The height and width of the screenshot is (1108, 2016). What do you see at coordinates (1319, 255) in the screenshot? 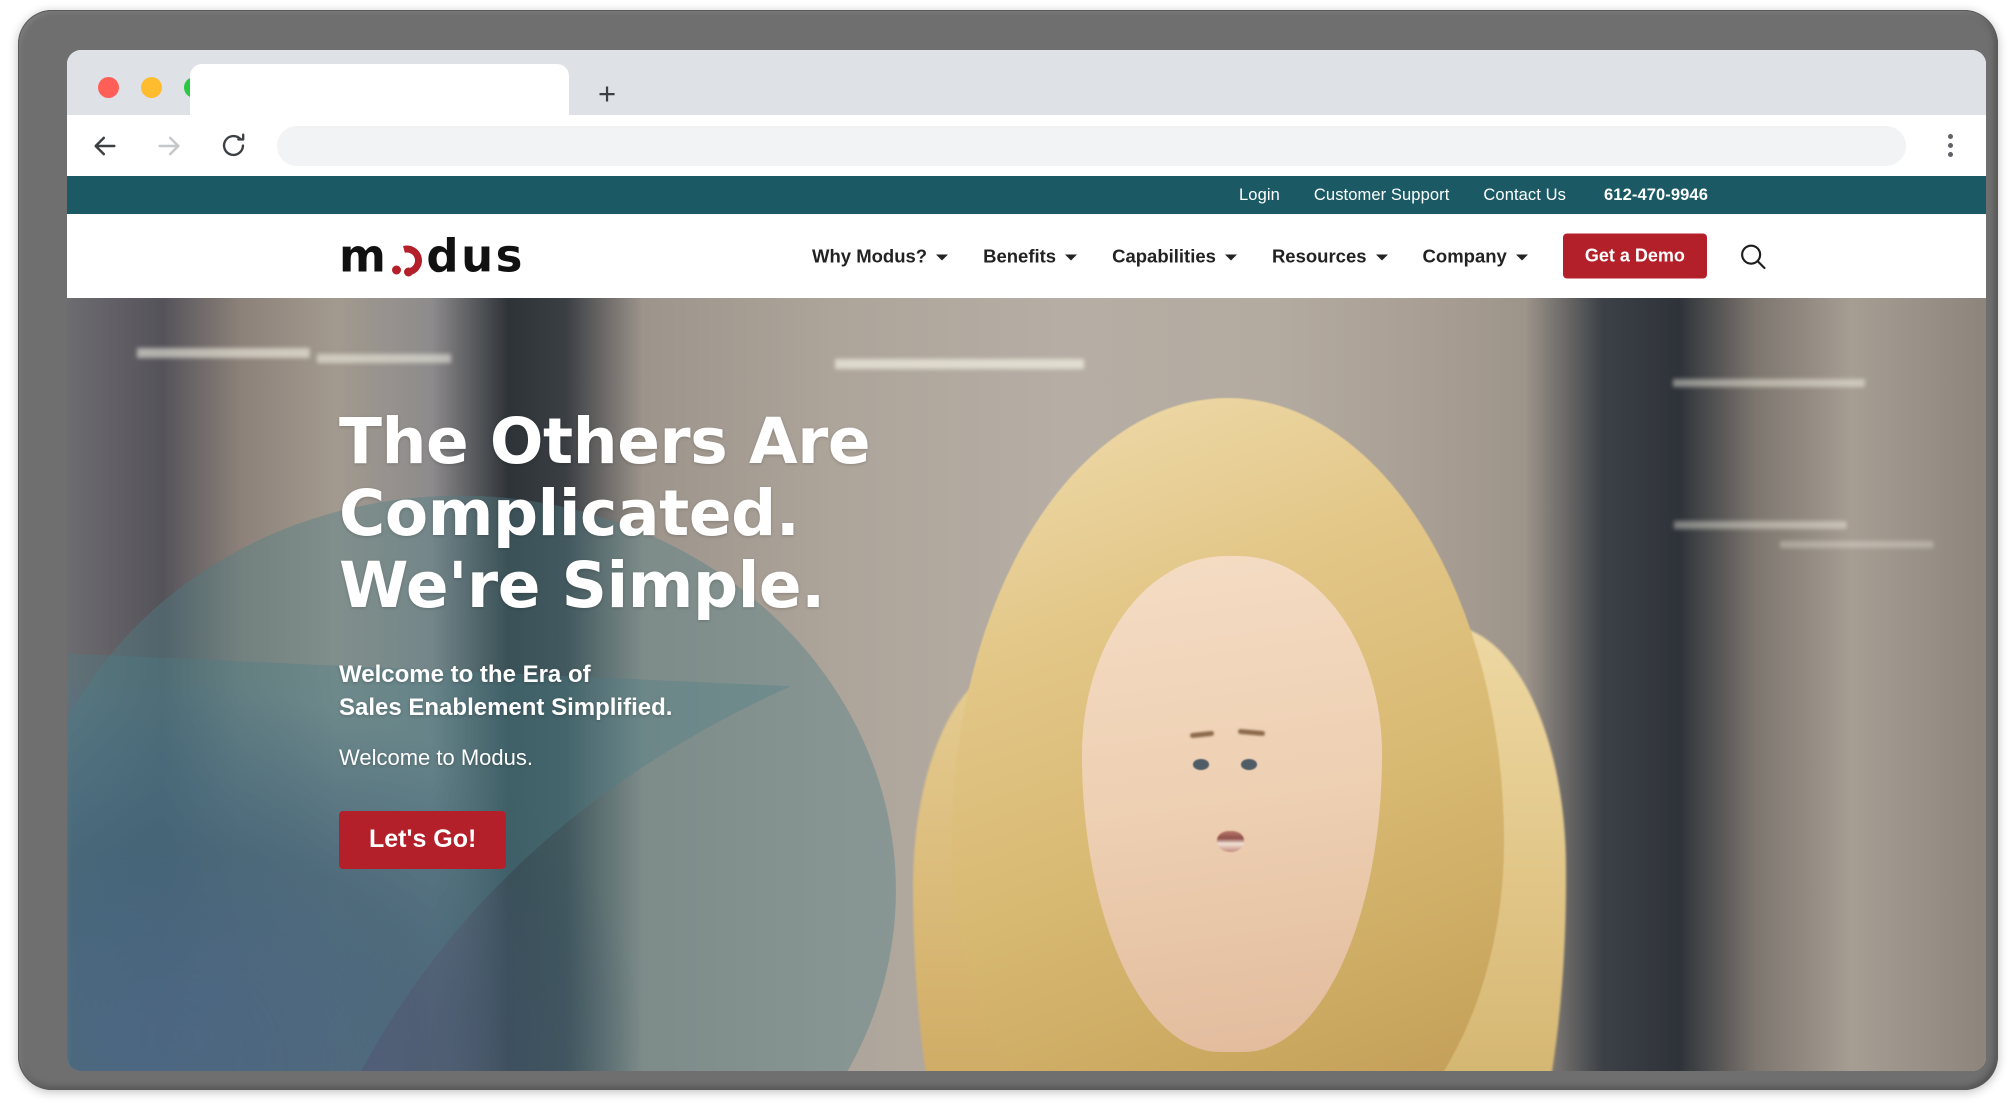
I see `nav-item-label: Resources` at bounding box center [1319, 255].